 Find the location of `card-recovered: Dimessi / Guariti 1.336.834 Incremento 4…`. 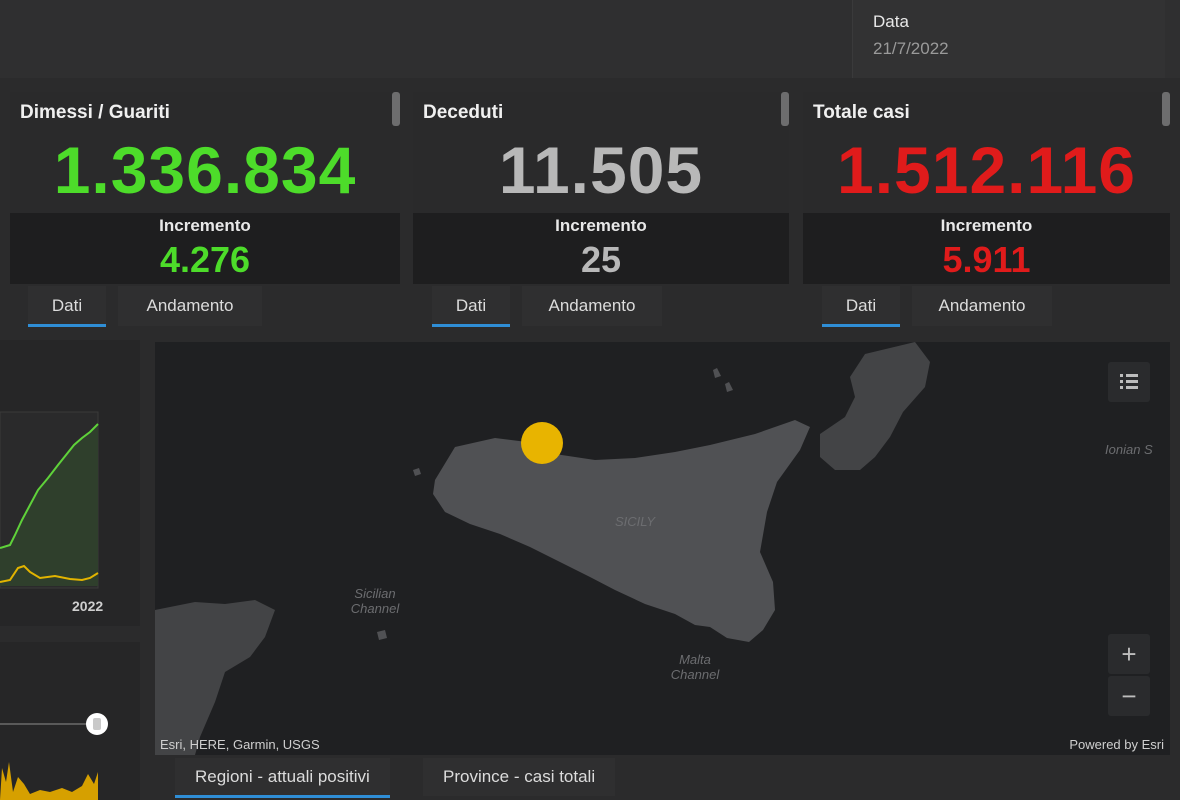

card-recovered: Dimessi / Guariti 1.336.834 Incremento 4… is located at coordinates (205, 188).